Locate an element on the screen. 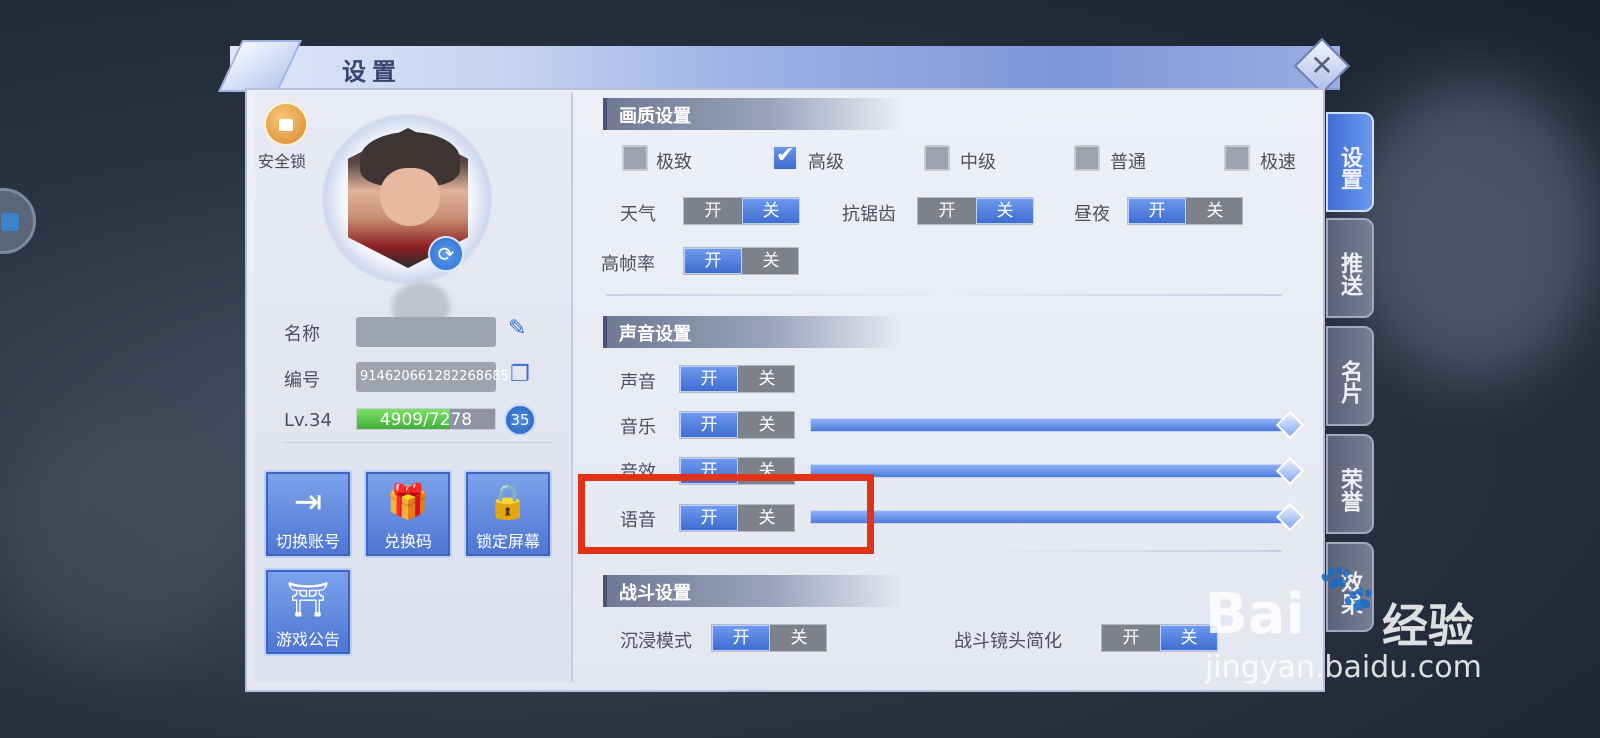  antialias-toggle: 开 关 is located at coordinates (975, 211).